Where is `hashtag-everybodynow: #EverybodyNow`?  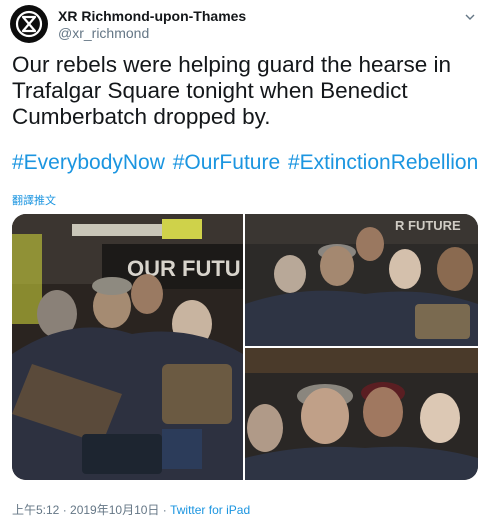
hashtag-everybodynow: #EverybodyNow is located at coordinates (88, 162).